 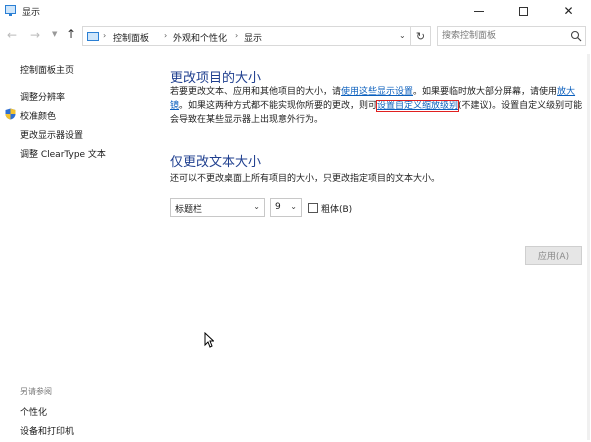 What do you see at coordinates (377, 92) in the screenshot?
I see `display-settings-link: 使用这些显示设置` at bounding box center [377, 92].